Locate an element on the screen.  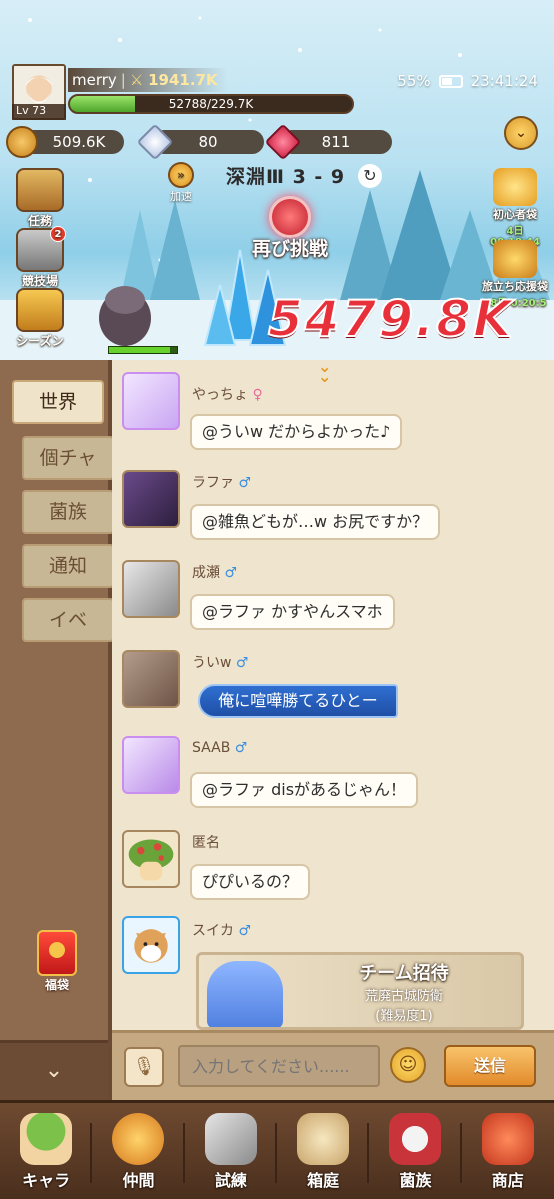
enemy-hp-bar is located at coordinates (143, 350).